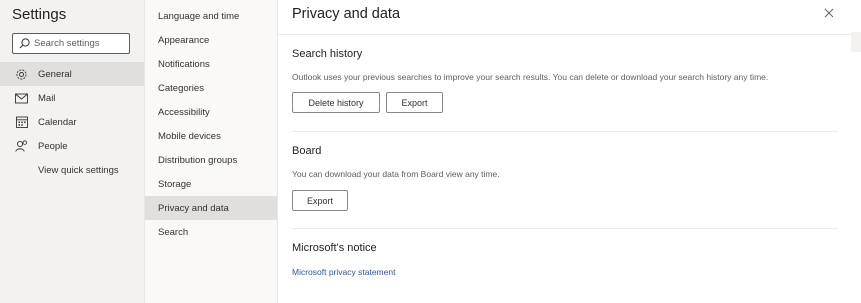 This screenshot has width=861, height=303. What do you see at coordinates (211, 160) in the screenshot?
I see `subnav-item-distribution-groups: Distribution groups` at bounding box center [211, 160].